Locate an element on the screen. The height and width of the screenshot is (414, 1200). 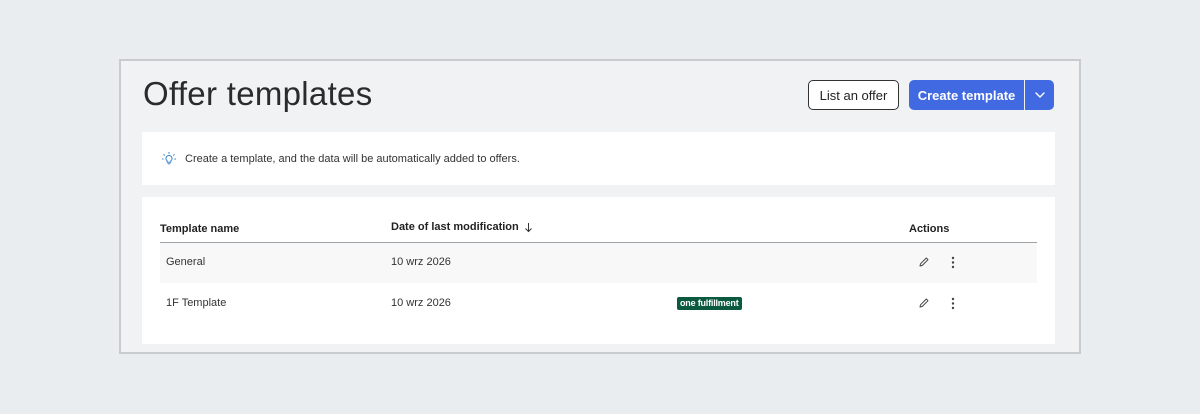
page-title: Offer templates is located at coordinates (258, 93).